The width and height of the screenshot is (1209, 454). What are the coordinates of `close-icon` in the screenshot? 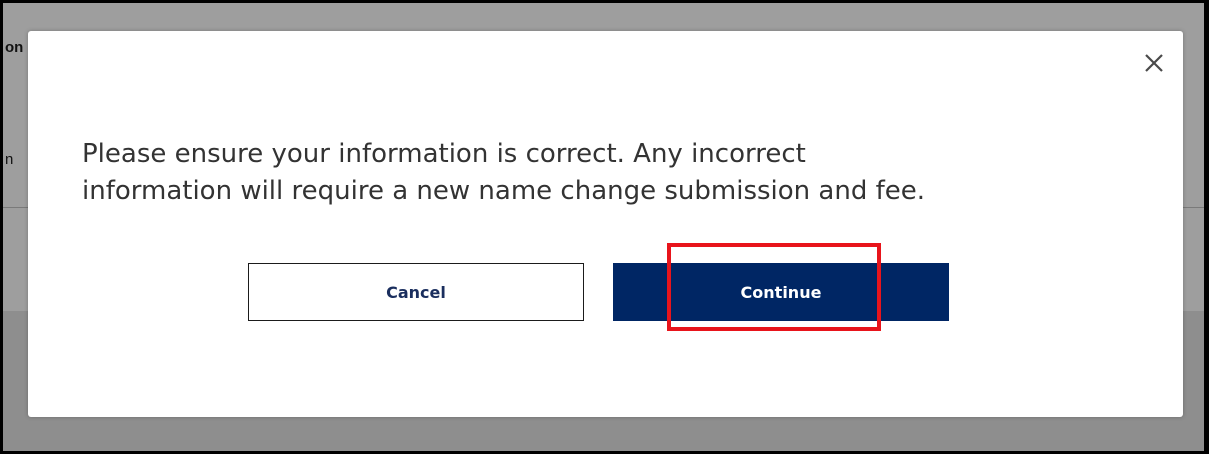 It's located at (1154, 63).